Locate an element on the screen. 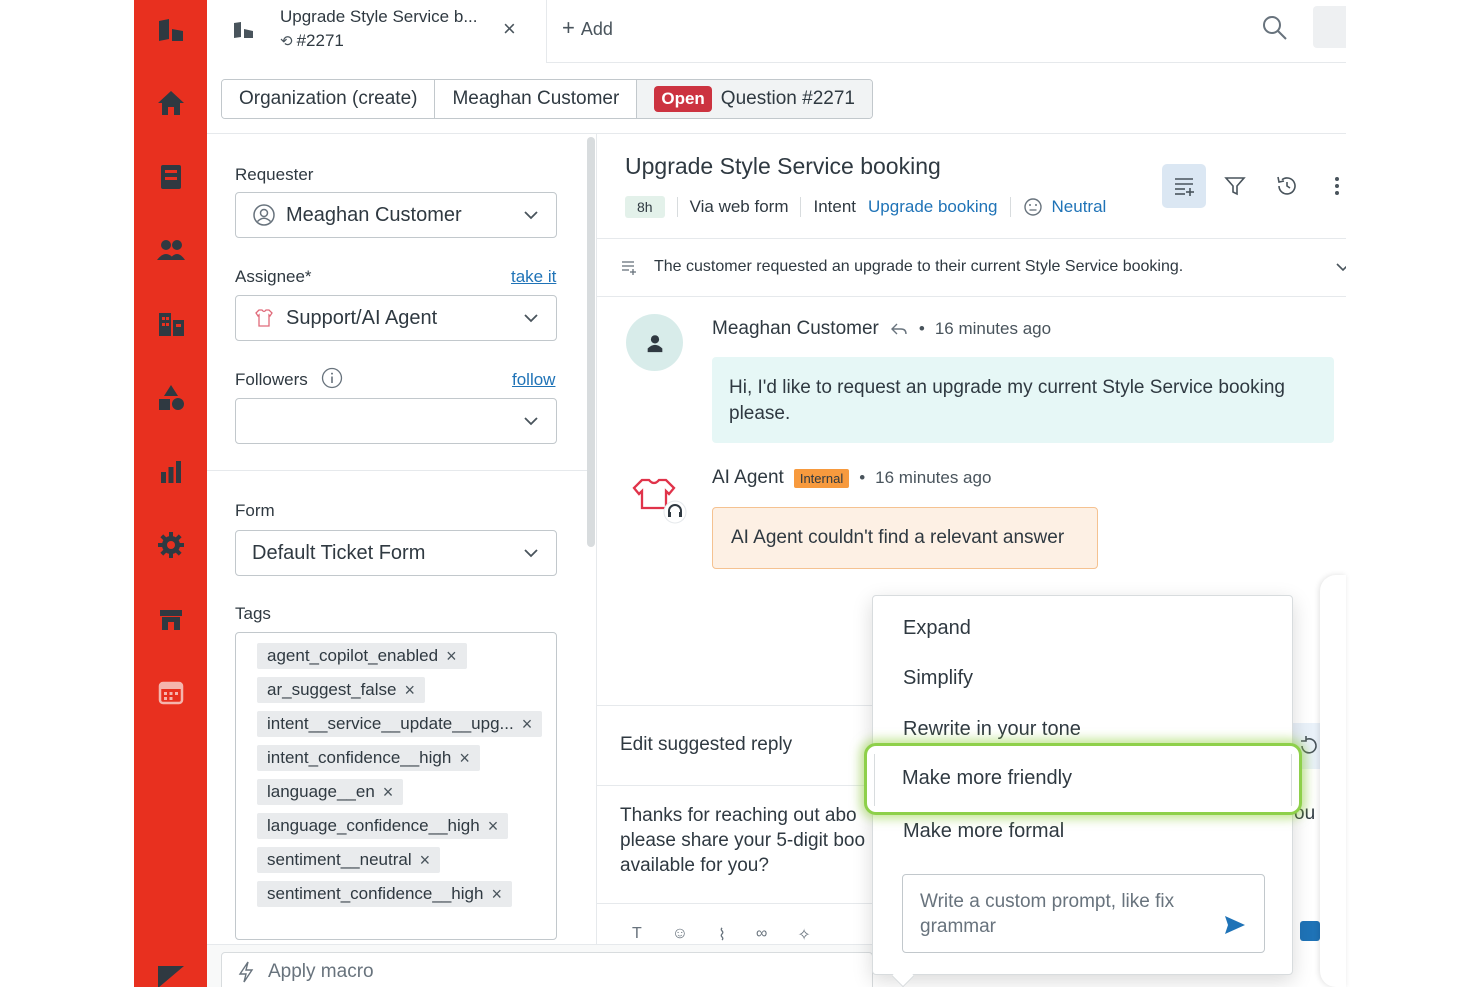  assignee-field: Support/AI Agent is located at coordinates (396, 318).